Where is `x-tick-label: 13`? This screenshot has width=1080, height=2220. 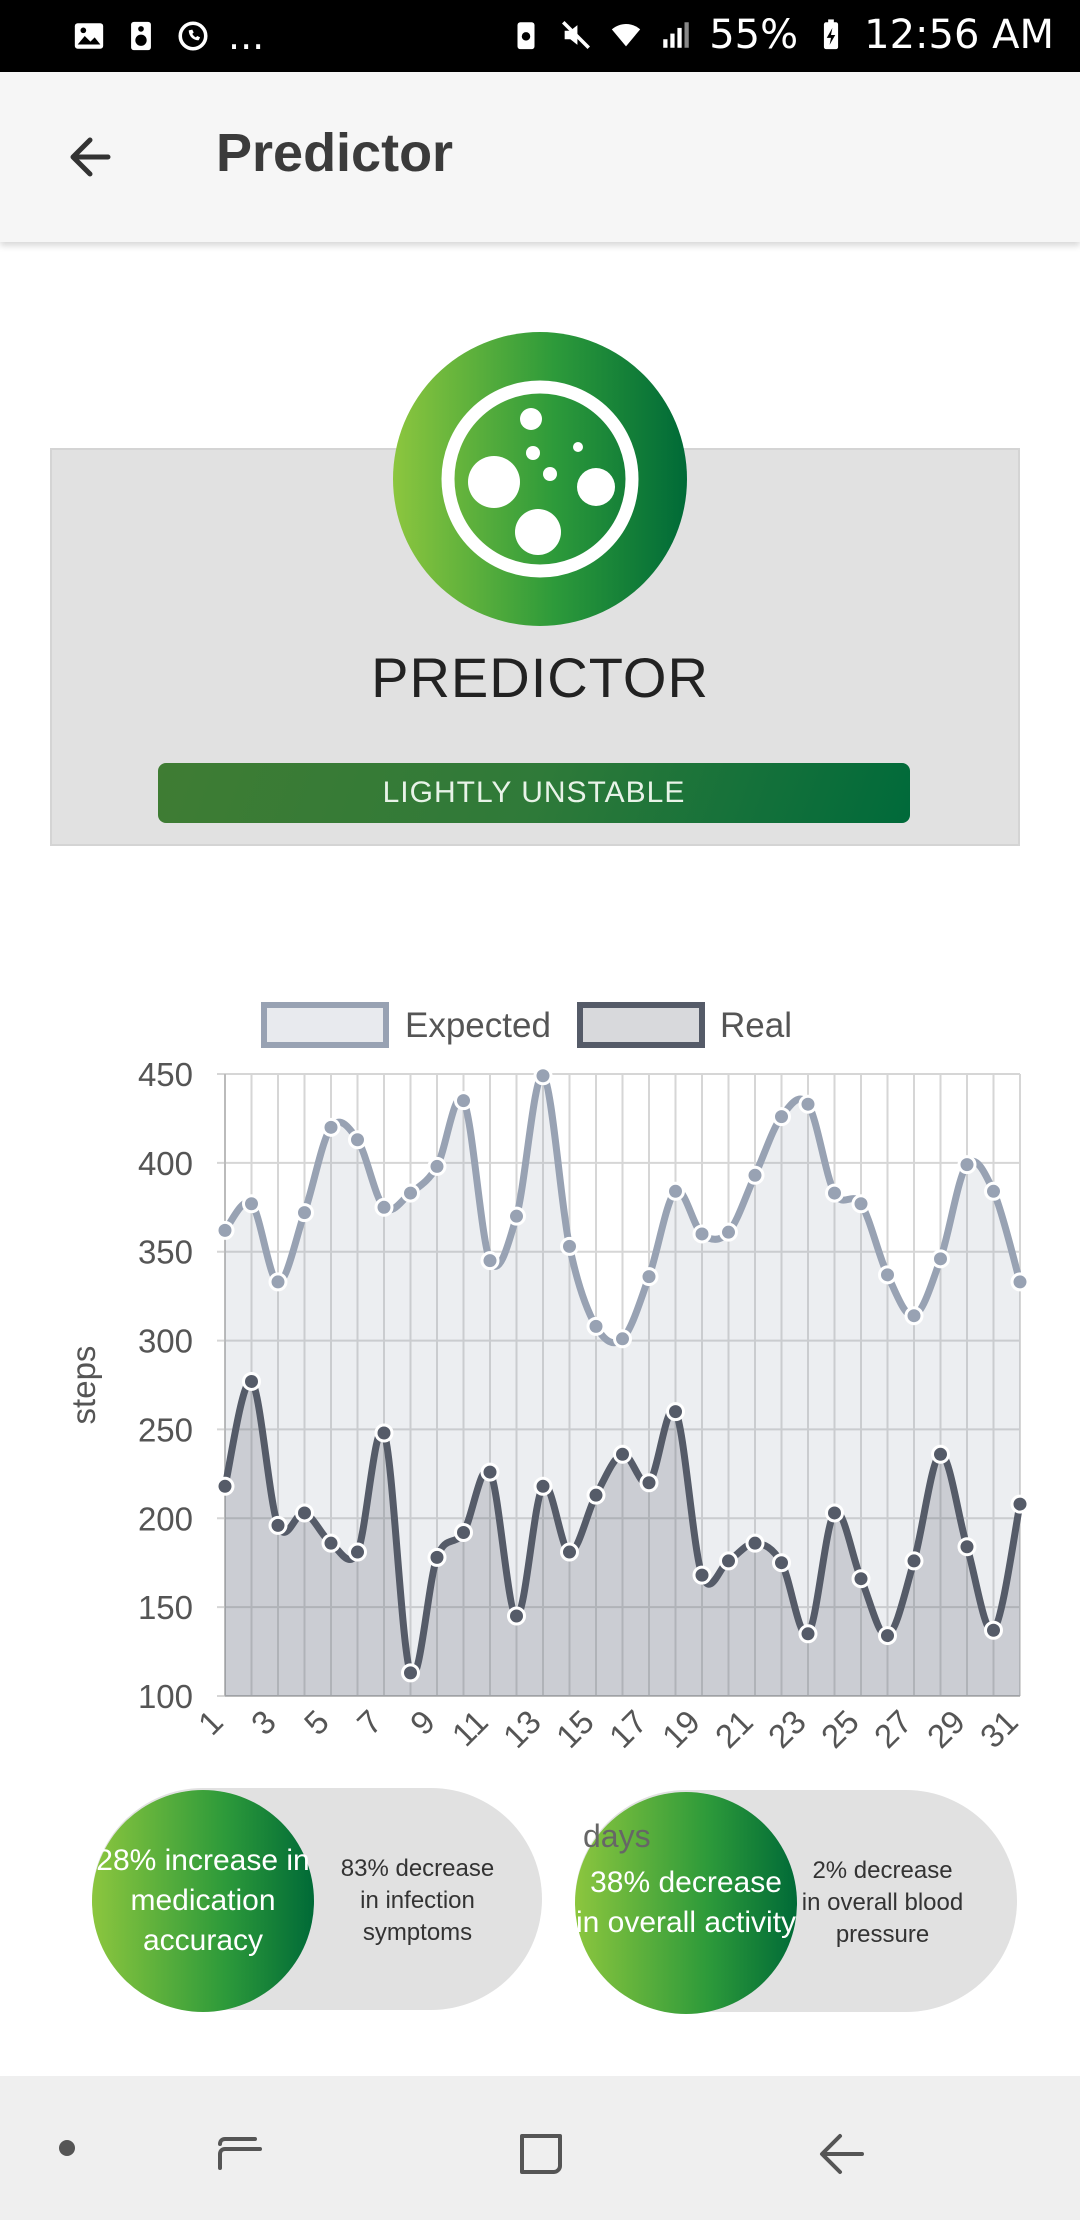 x-tick-label: 13 is located at coordinates (522, 1729).